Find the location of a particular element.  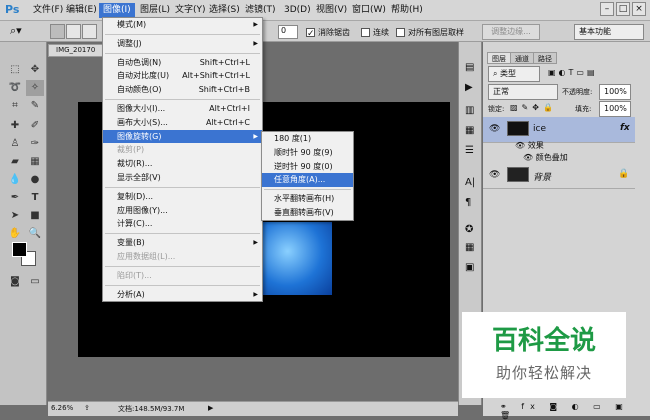

color-panel-icon: ▥ is located at coordinates (469, 110).